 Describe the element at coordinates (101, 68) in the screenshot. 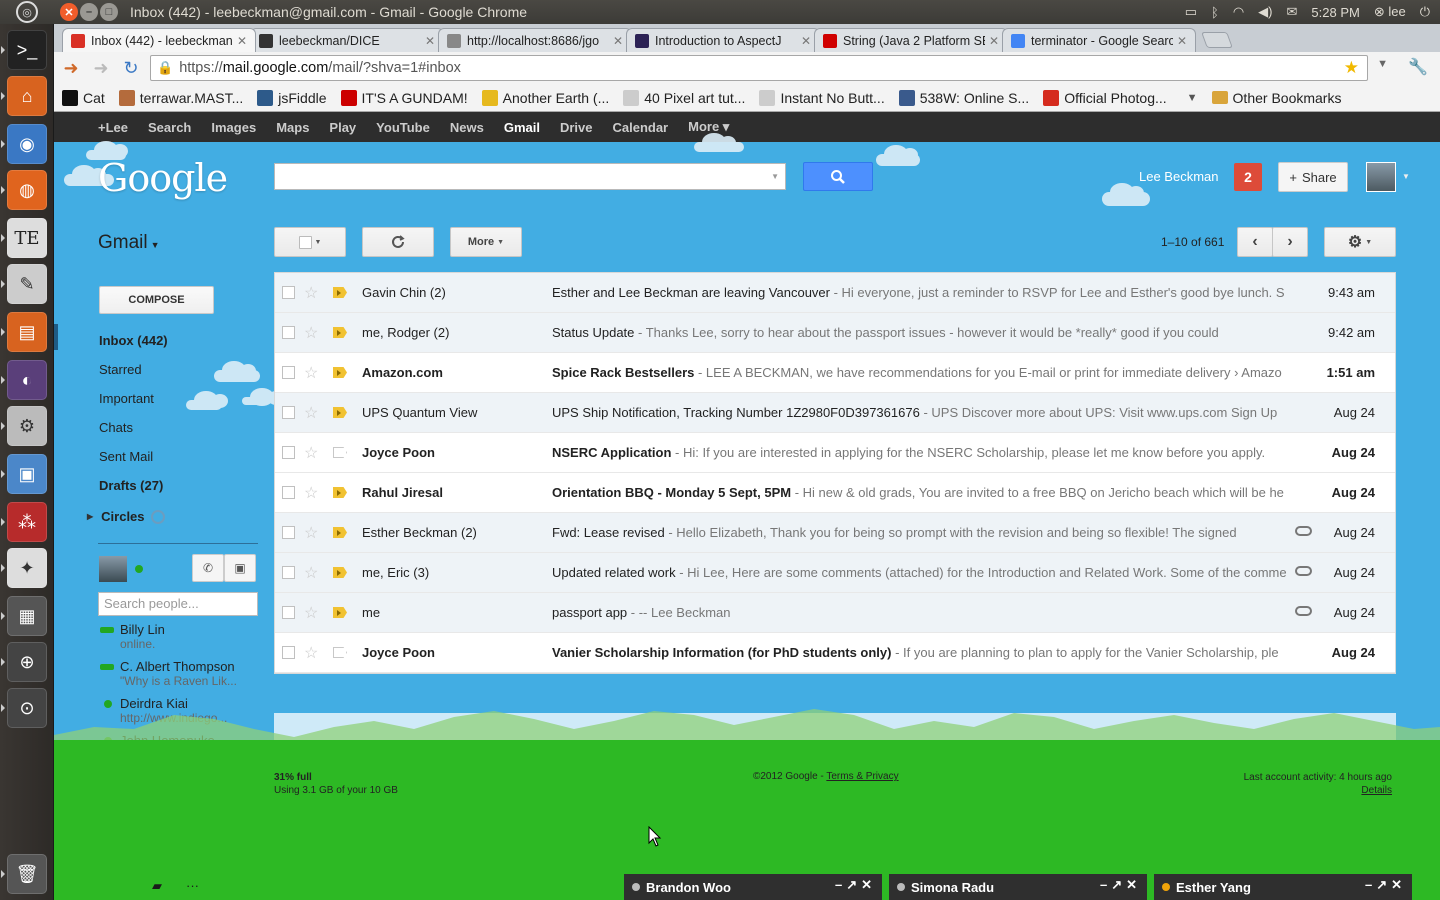

I see `forward-icon: ➜` at that location.